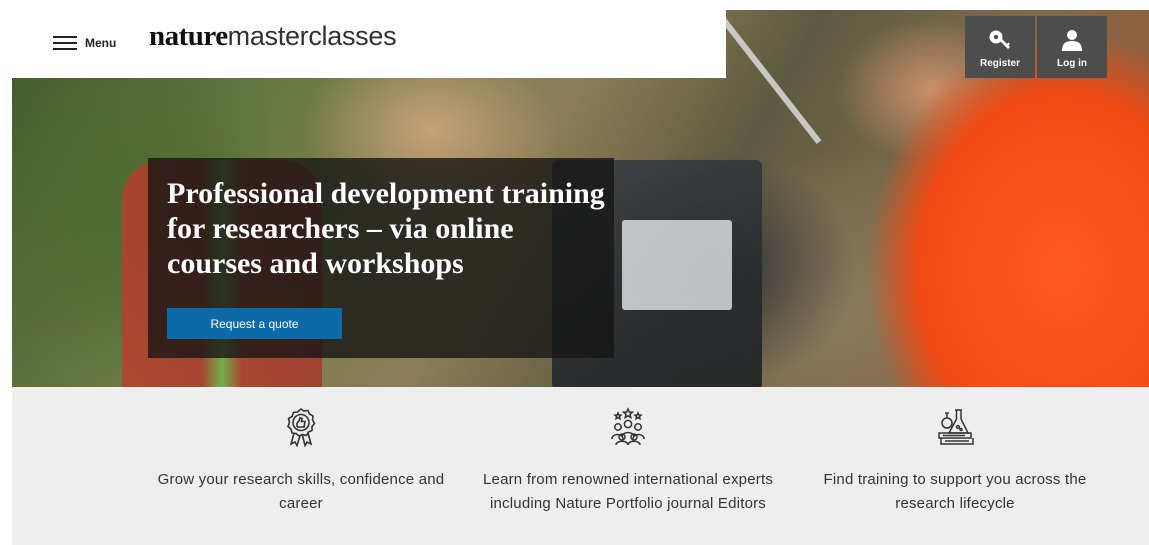 The width and height of the screenshot is (1149, 545). I want to click on logo-masterclasses: masterclasses, so click(312, 36).